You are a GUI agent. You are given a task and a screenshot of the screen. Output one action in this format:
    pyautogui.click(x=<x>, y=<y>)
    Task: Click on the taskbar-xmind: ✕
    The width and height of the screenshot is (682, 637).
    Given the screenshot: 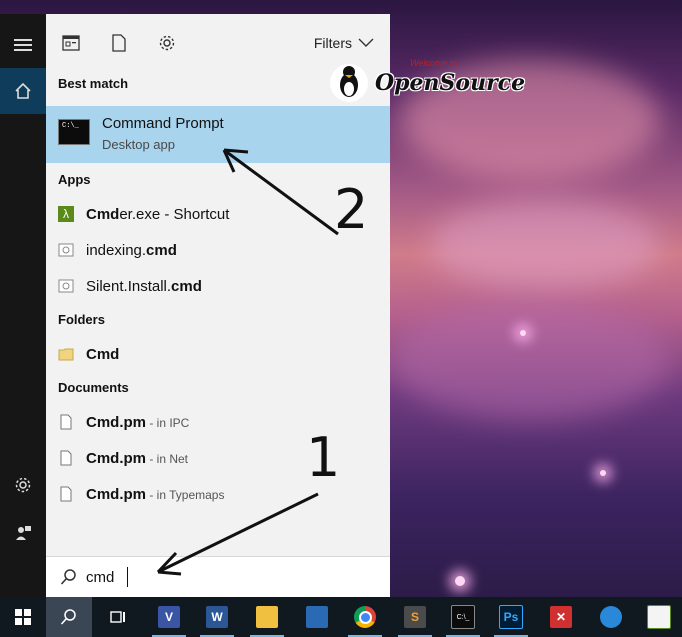 What is the action you would take?
    pyautogui.click(x=561, y=617)
    